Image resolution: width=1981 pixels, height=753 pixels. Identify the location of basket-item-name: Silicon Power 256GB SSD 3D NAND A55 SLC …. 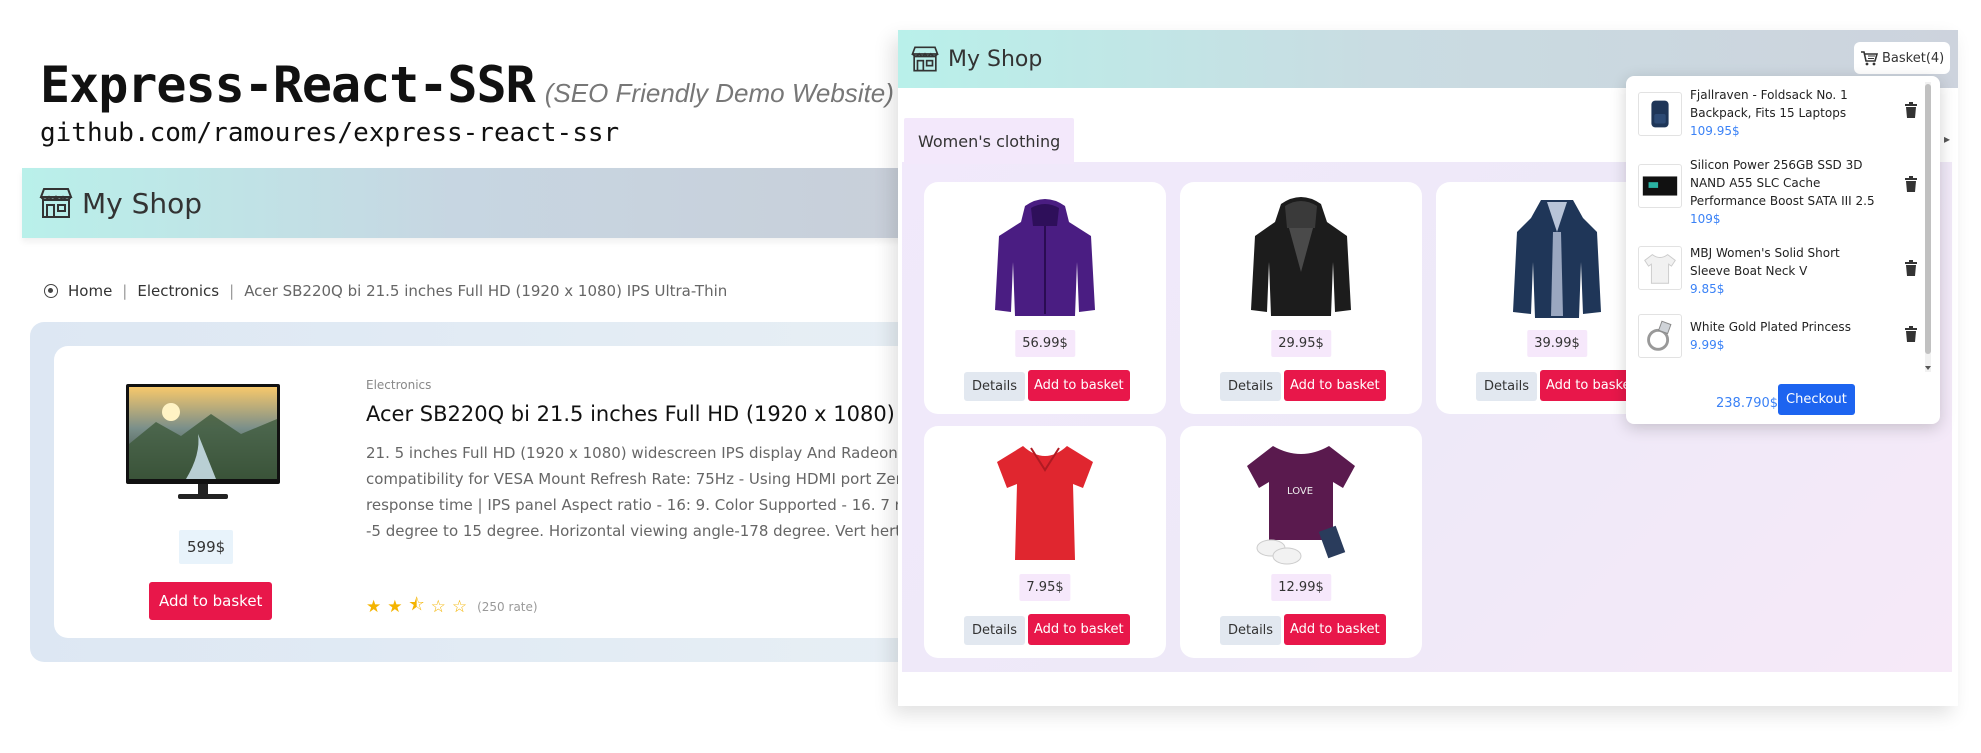
(1782, 183).